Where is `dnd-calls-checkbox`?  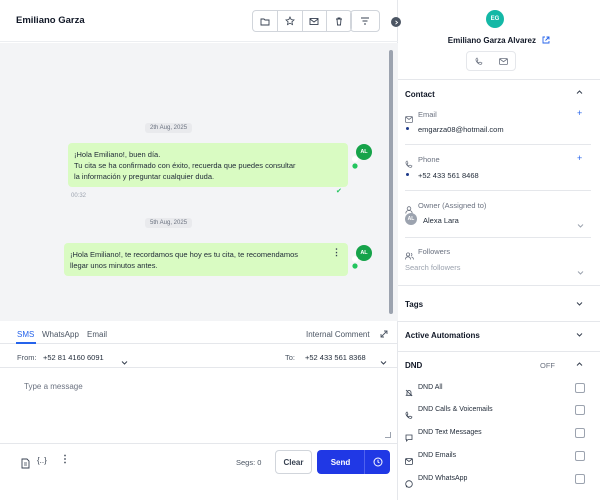 dnd-calls-checkbox is located at coordinates (580, 410).